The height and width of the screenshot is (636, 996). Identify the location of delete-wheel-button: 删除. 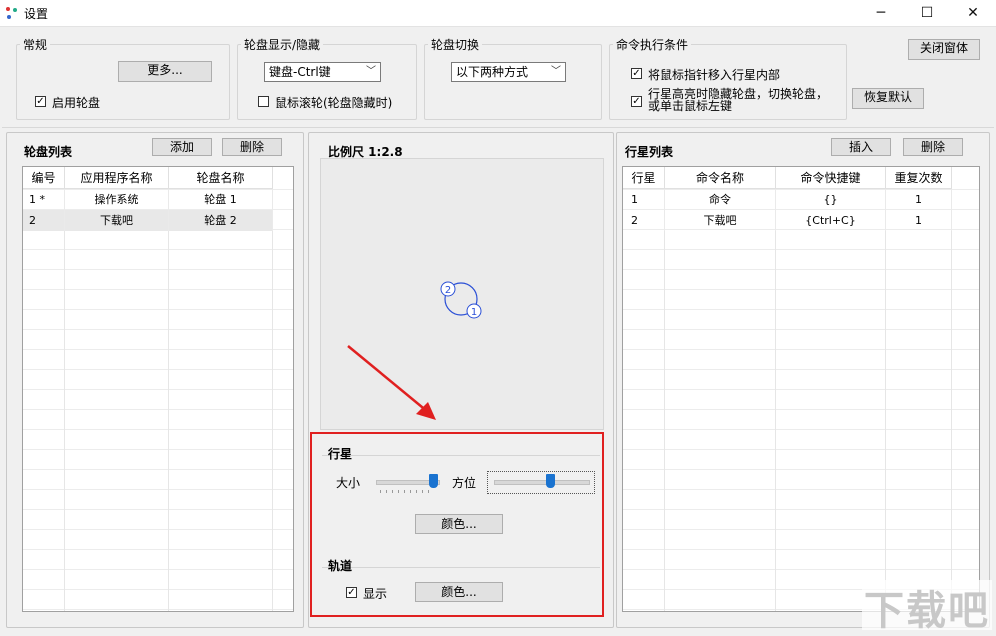
(252, 147).